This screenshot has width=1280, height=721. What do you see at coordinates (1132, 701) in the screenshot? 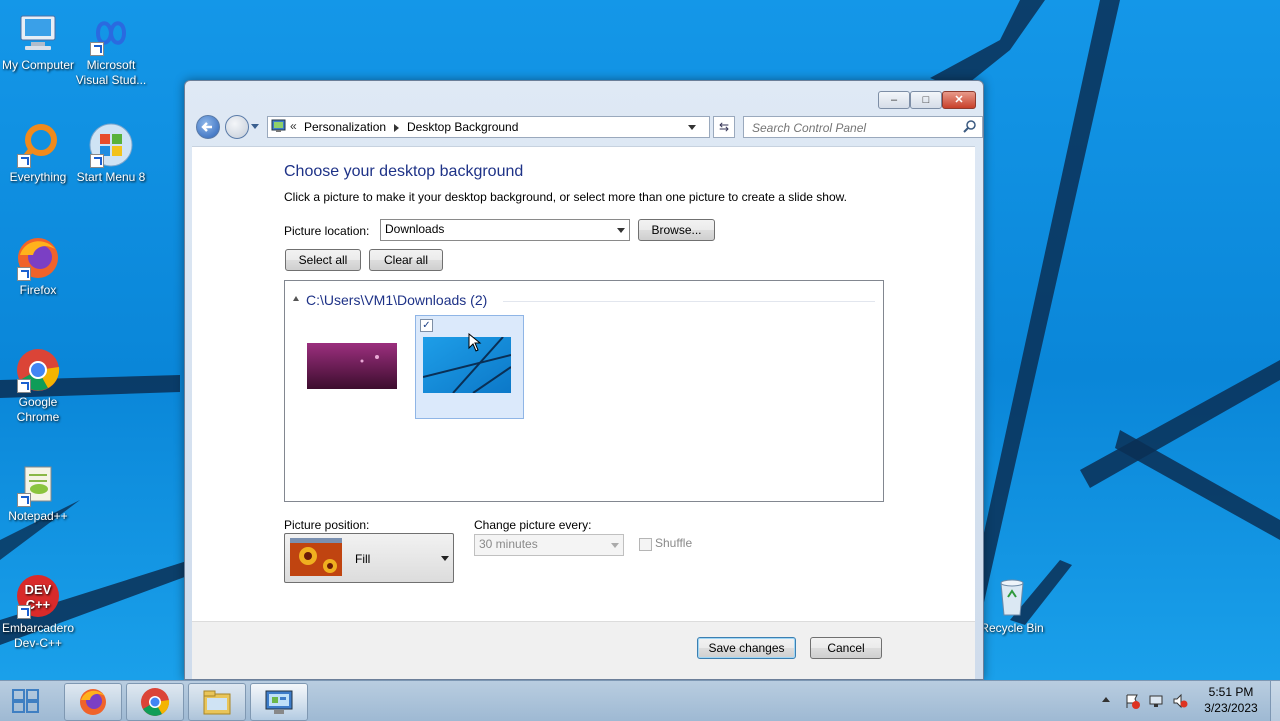
I see `action-center-flag-icon` at bounding box center [1132, 701].